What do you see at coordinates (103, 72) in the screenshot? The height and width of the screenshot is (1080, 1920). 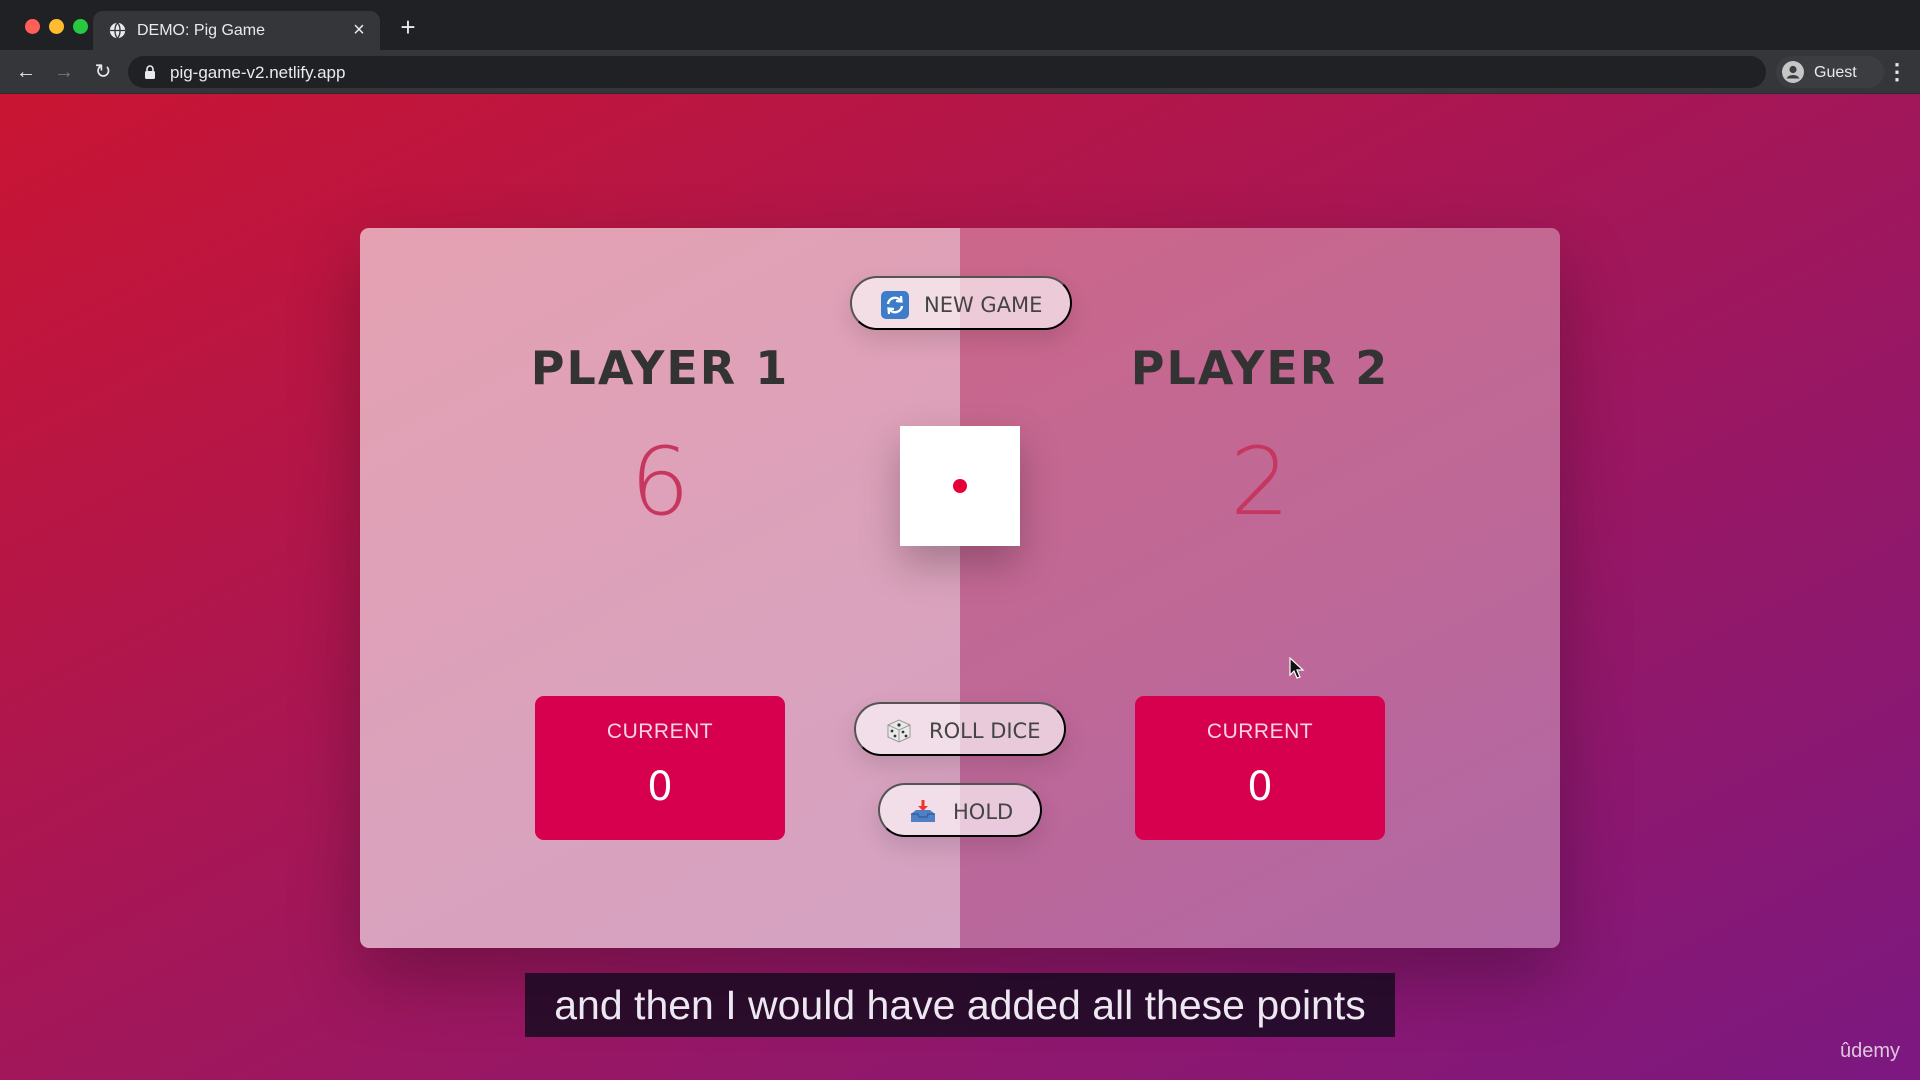 I see `reload-button: ↻` at bounding box center [103, 72].